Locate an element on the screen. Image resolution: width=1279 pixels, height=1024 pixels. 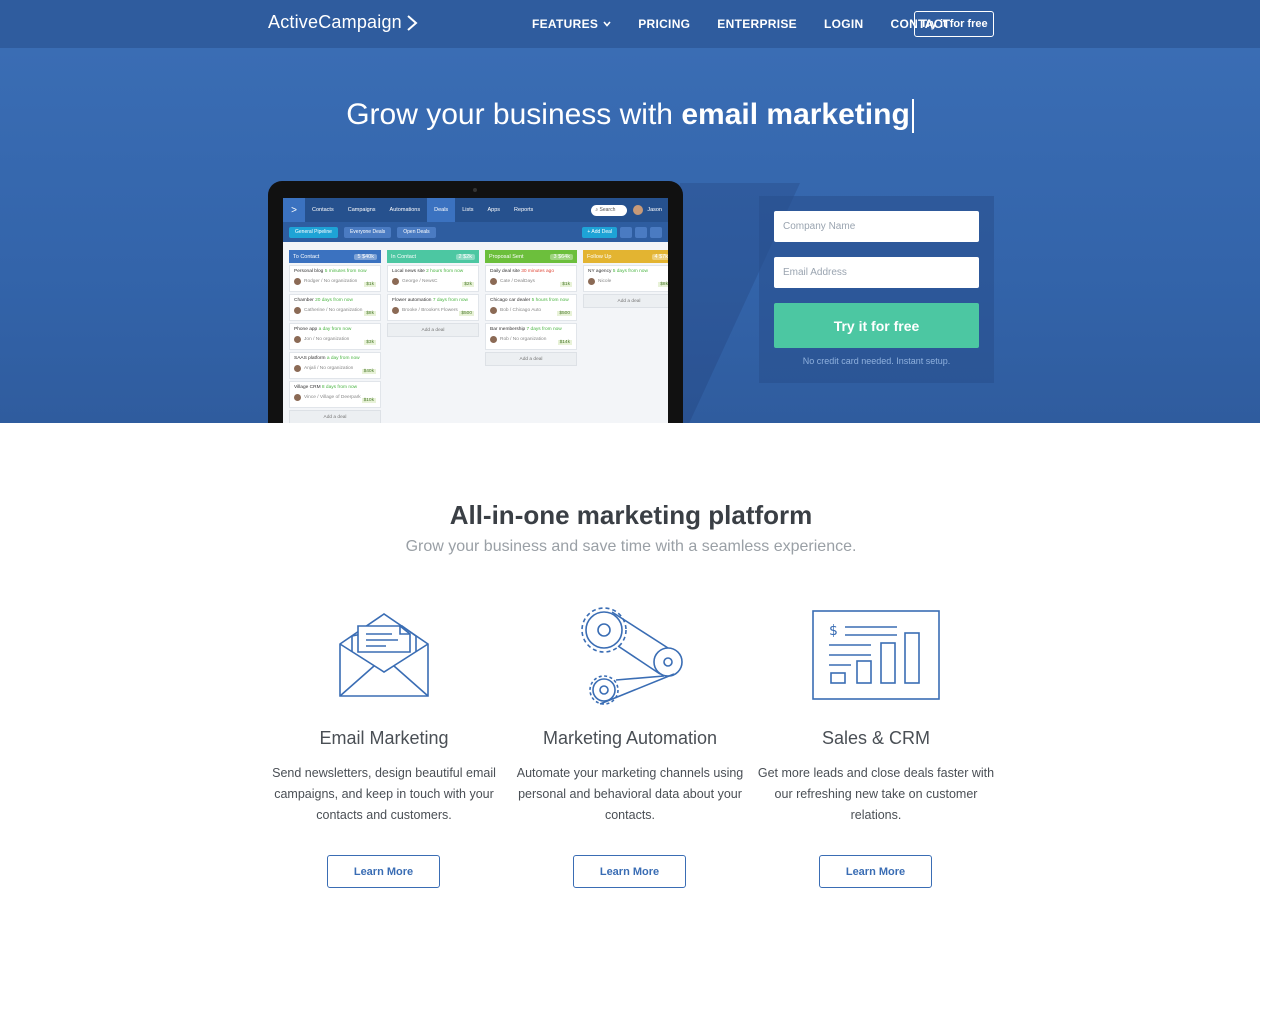
deal-amount: $10k is located at coordinates (368, 400).